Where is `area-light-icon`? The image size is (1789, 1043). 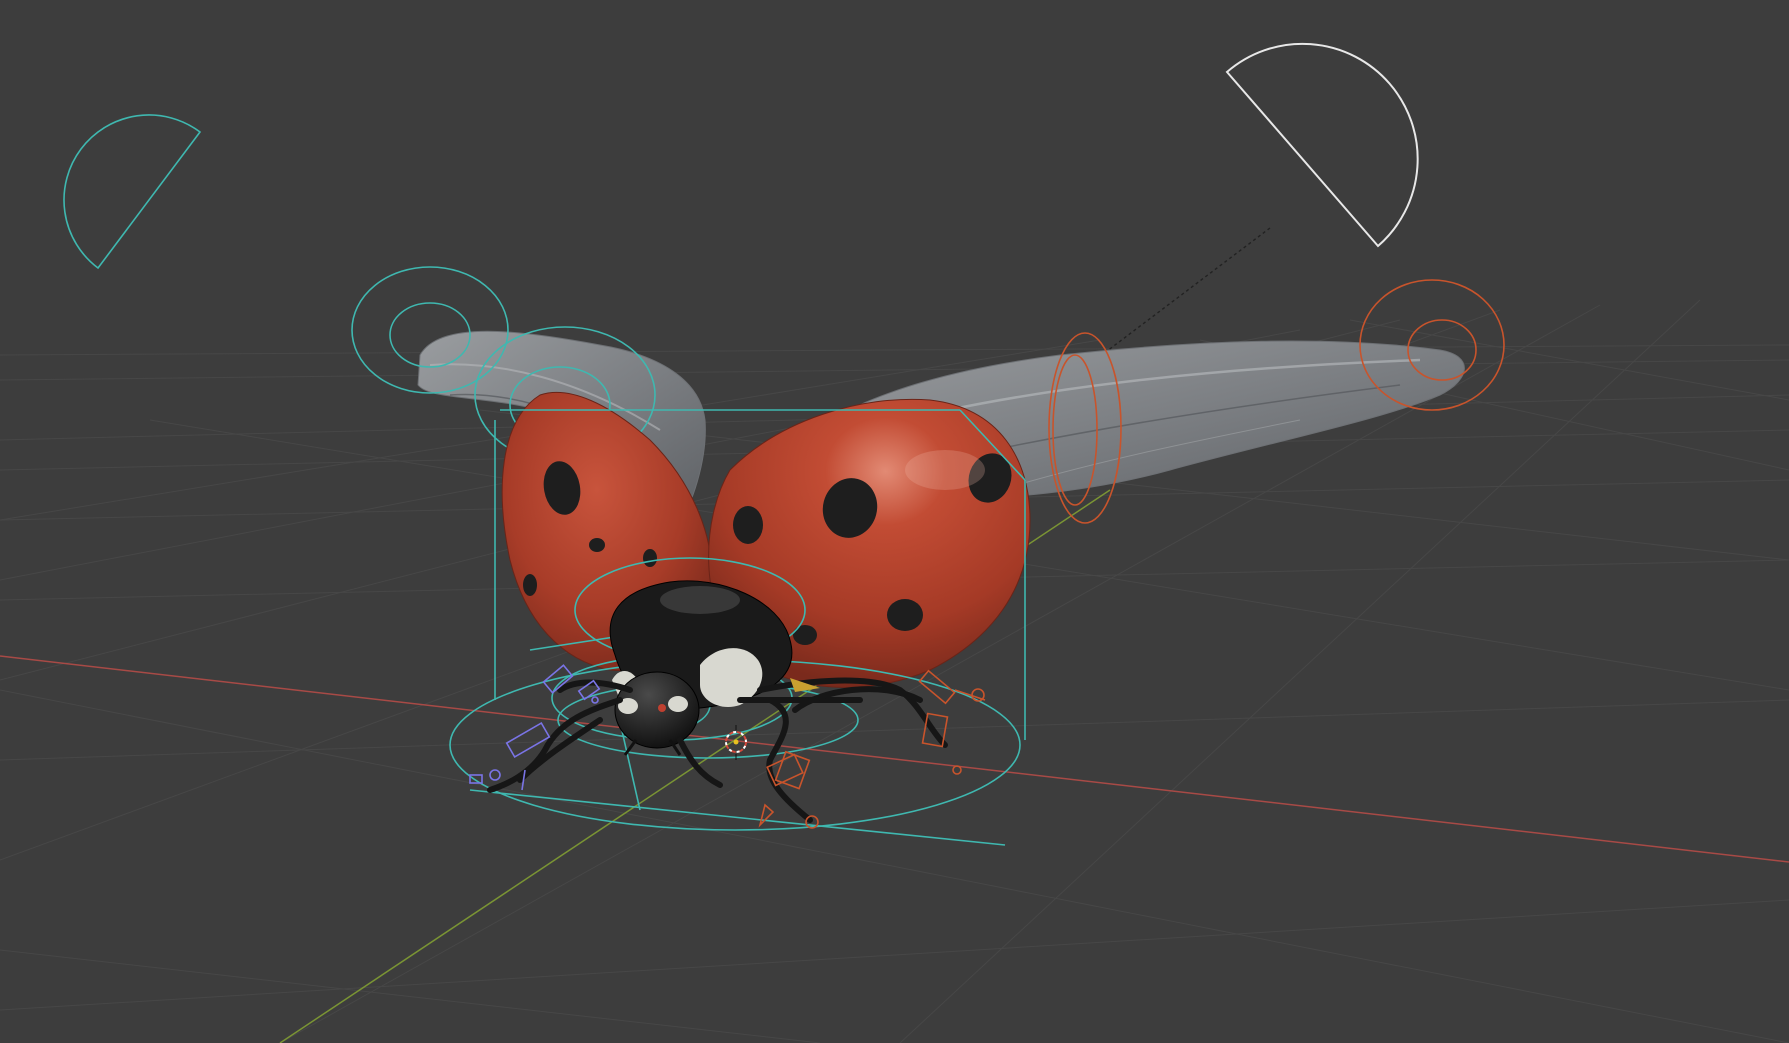 area-light-icon is located at coordinates (132, 192).